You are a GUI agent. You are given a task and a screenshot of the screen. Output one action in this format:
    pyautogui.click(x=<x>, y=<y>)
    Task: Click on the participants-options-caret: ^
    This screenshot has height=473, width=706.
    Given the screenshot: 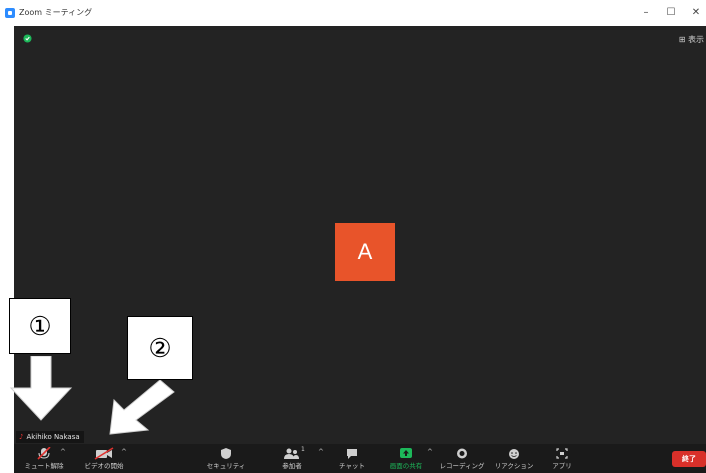 What is the action you would take?
    pyautogui.click(x=321, y=452)
    